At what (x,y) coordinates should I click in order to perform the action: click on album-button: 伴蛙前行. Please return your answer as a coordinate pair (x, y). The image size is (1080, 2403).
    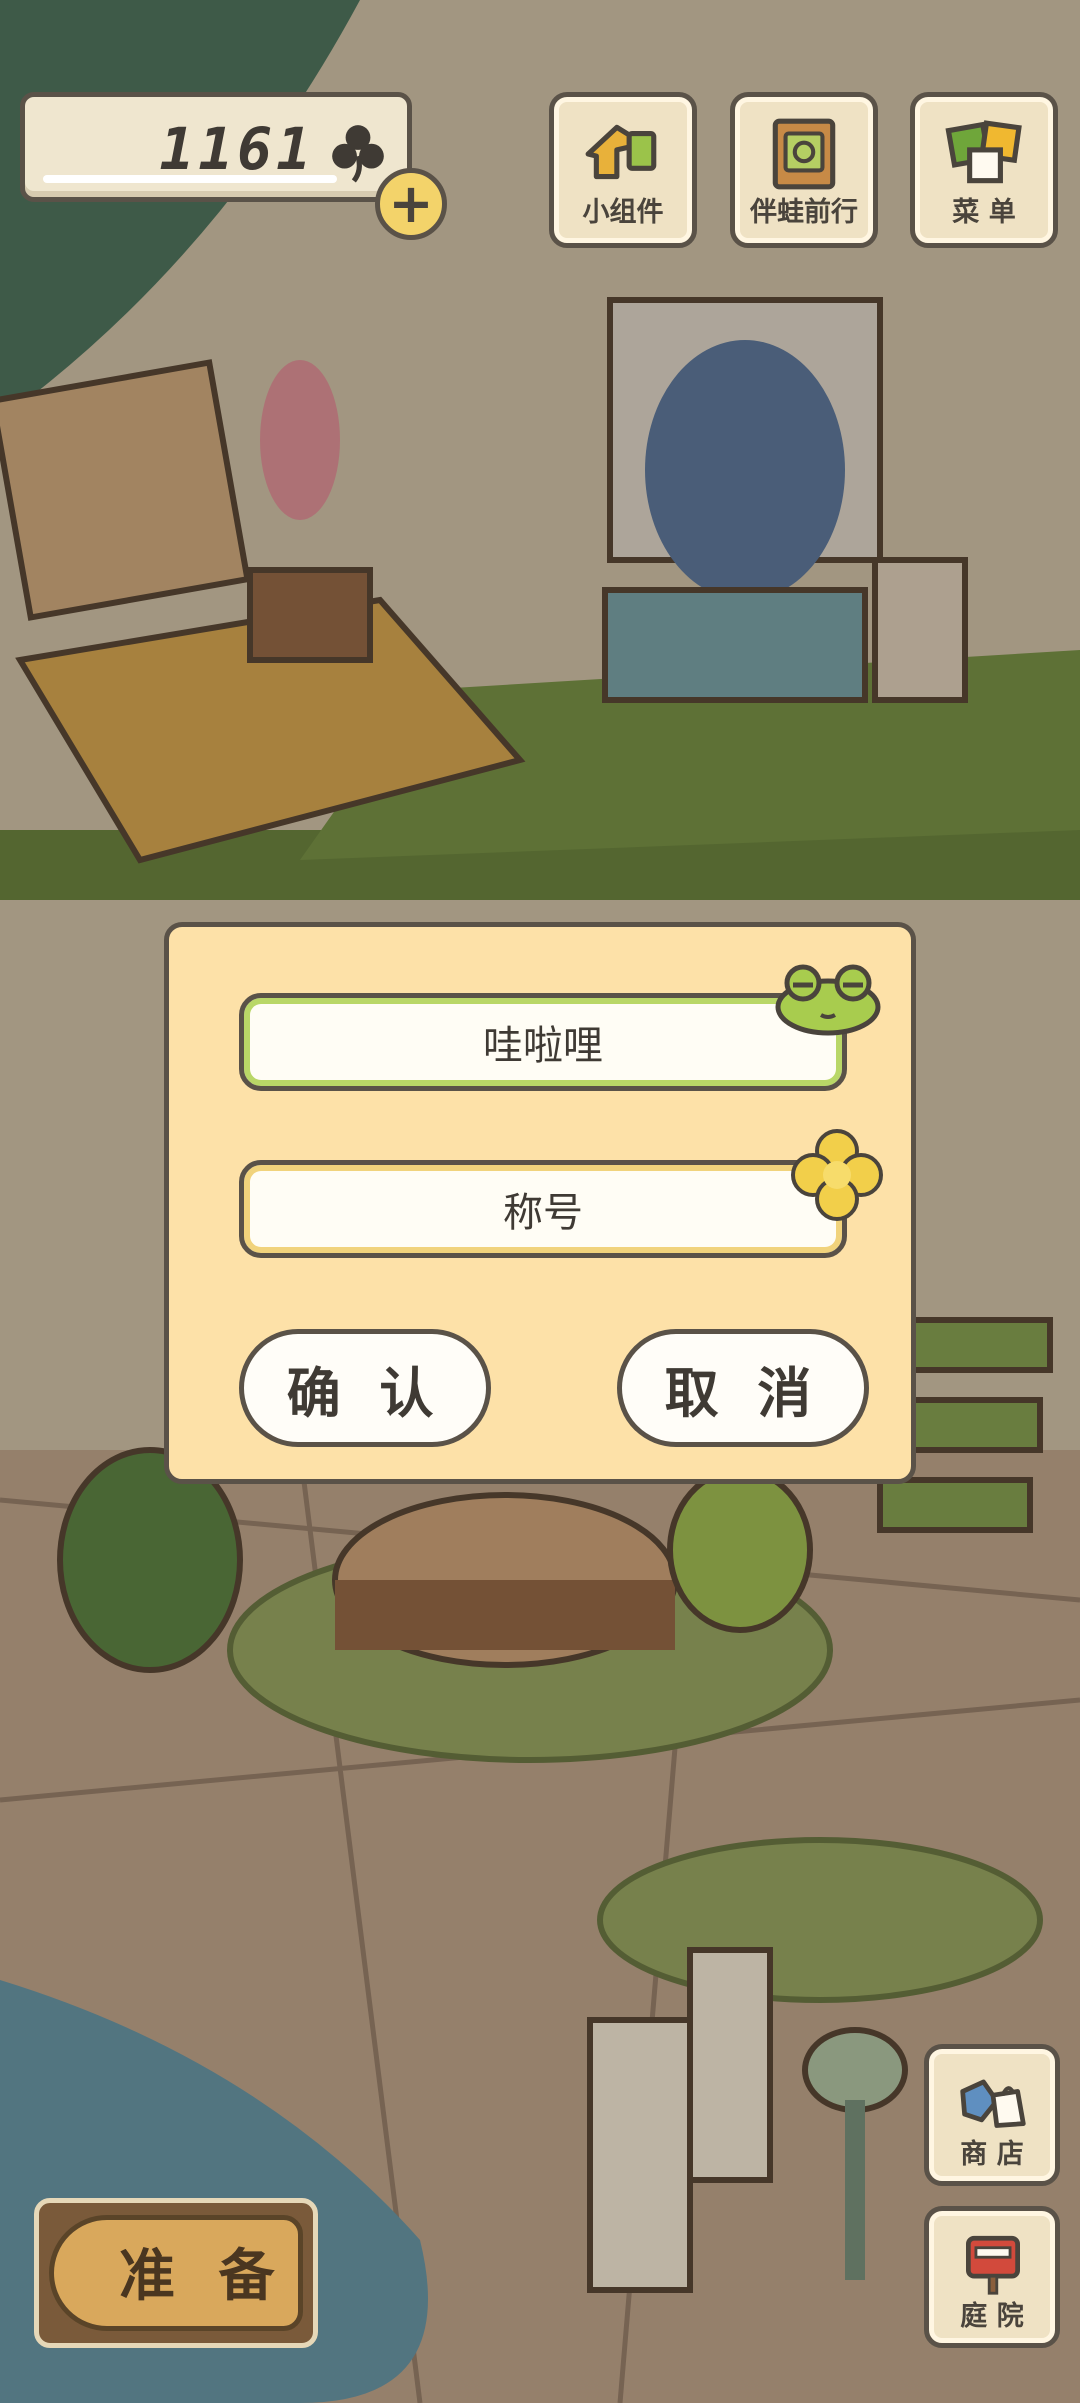
    Looking at the image, I should click on (804, 170).